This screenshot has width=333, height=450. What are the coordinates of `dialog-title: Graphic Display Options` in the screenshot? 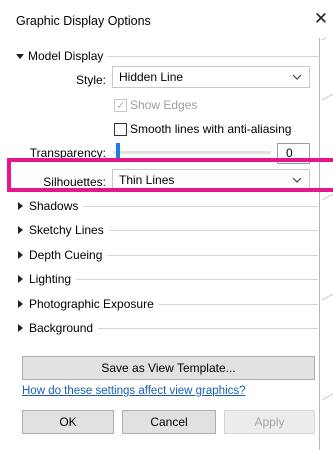 It's located at (83, 21).